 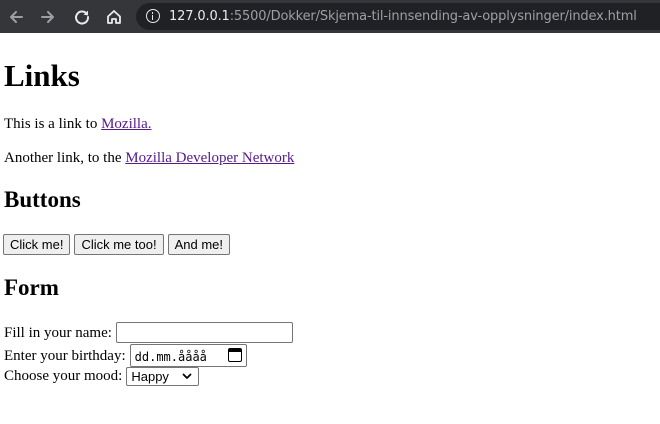 I want to click on arrow-left-icon, so click(x=16, y=17).